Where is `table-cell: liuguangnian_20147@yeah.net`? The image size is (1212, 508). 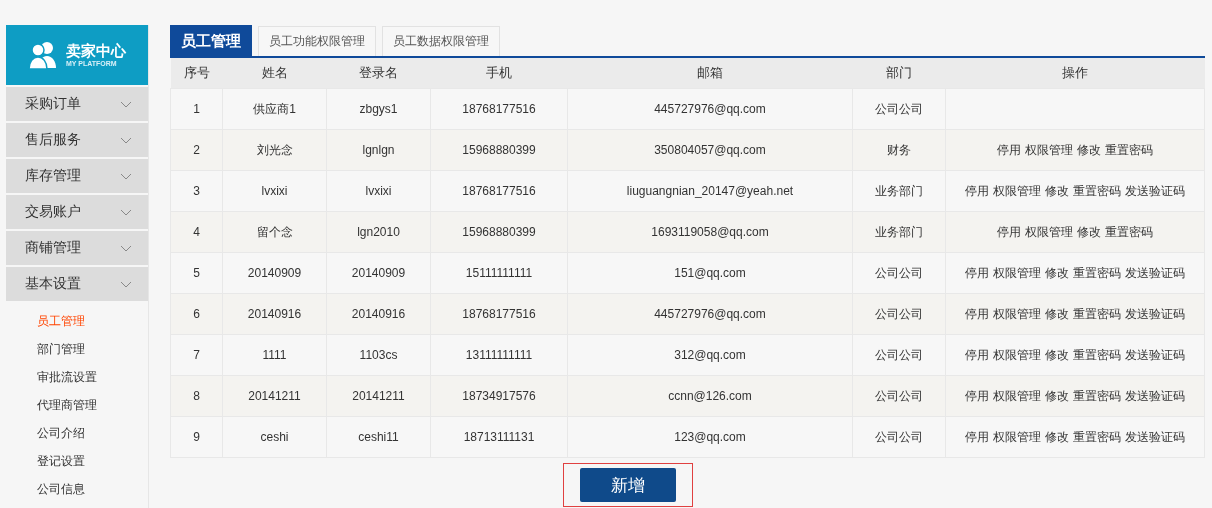 table-cell: liuguangnian_20147@yeah.net is located at coordinates (710, 191).